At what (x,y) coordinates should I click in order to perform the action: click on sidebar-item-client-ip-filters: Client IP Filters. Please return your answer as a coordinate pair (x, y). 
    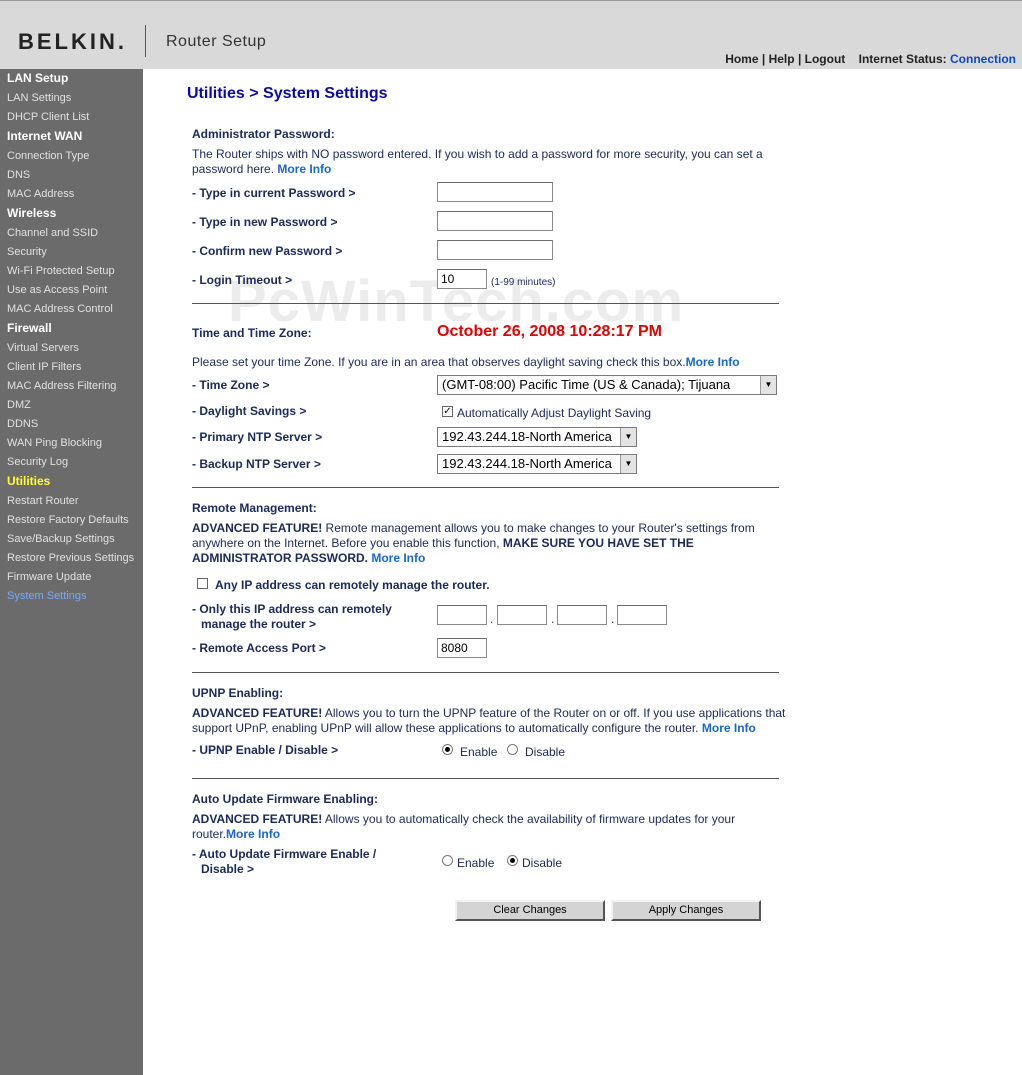
    Looking at the image, I should click on (44, 367).